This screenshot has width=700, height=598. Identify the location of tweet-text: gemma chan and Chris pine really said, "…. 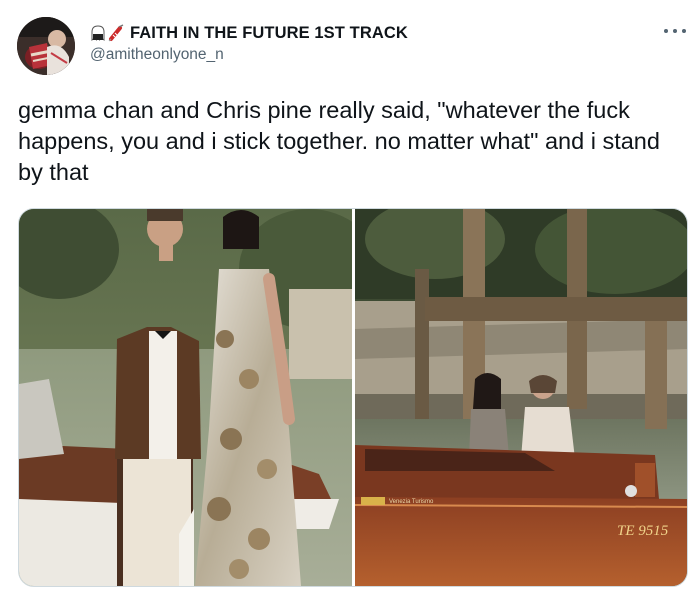
(339, 141).